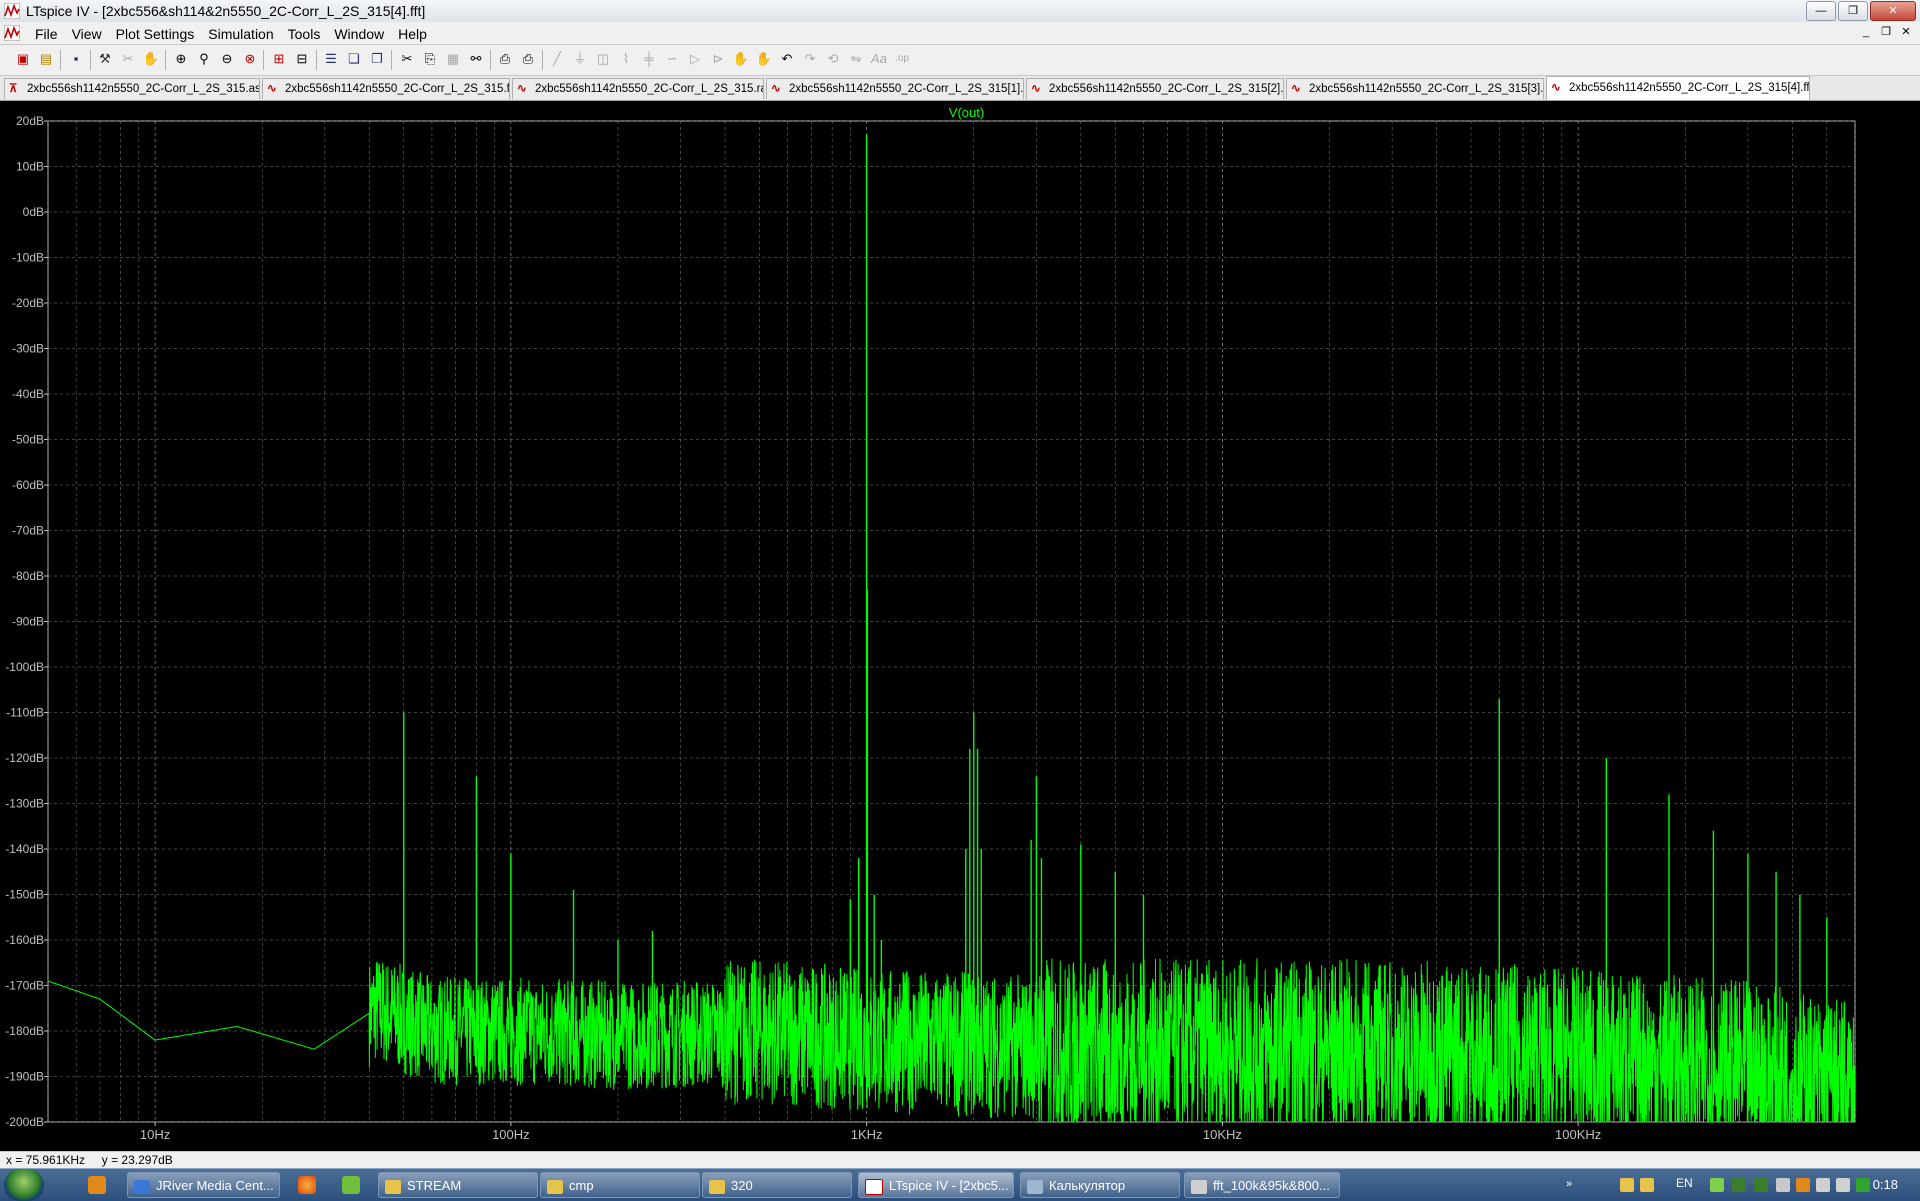 The width and height of the screenshot is (1920, 1201). I want to click on zoom-out-icon: ⊖, so click(227, 59).